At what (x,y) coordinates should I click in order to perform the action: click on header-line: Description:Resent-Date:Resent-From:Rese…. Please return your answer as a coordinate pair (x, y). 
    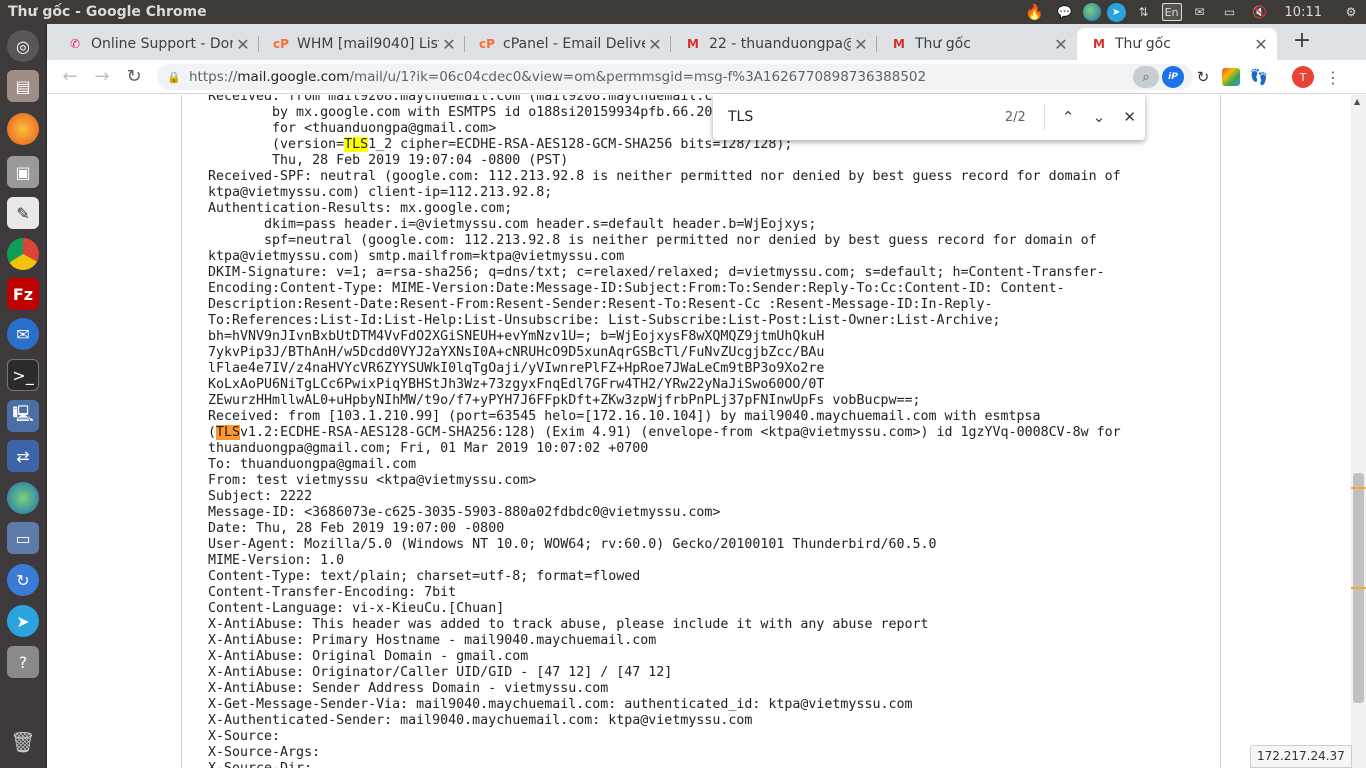
    Looking at the image, I should click on (600, 304).